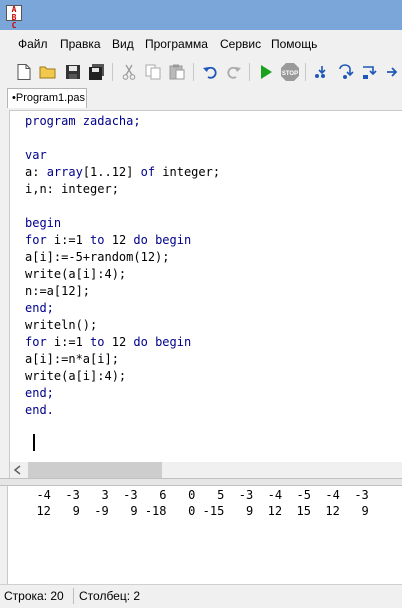  I want to click on code-line: a: array[1..12] of integer;, so click(122, 172).